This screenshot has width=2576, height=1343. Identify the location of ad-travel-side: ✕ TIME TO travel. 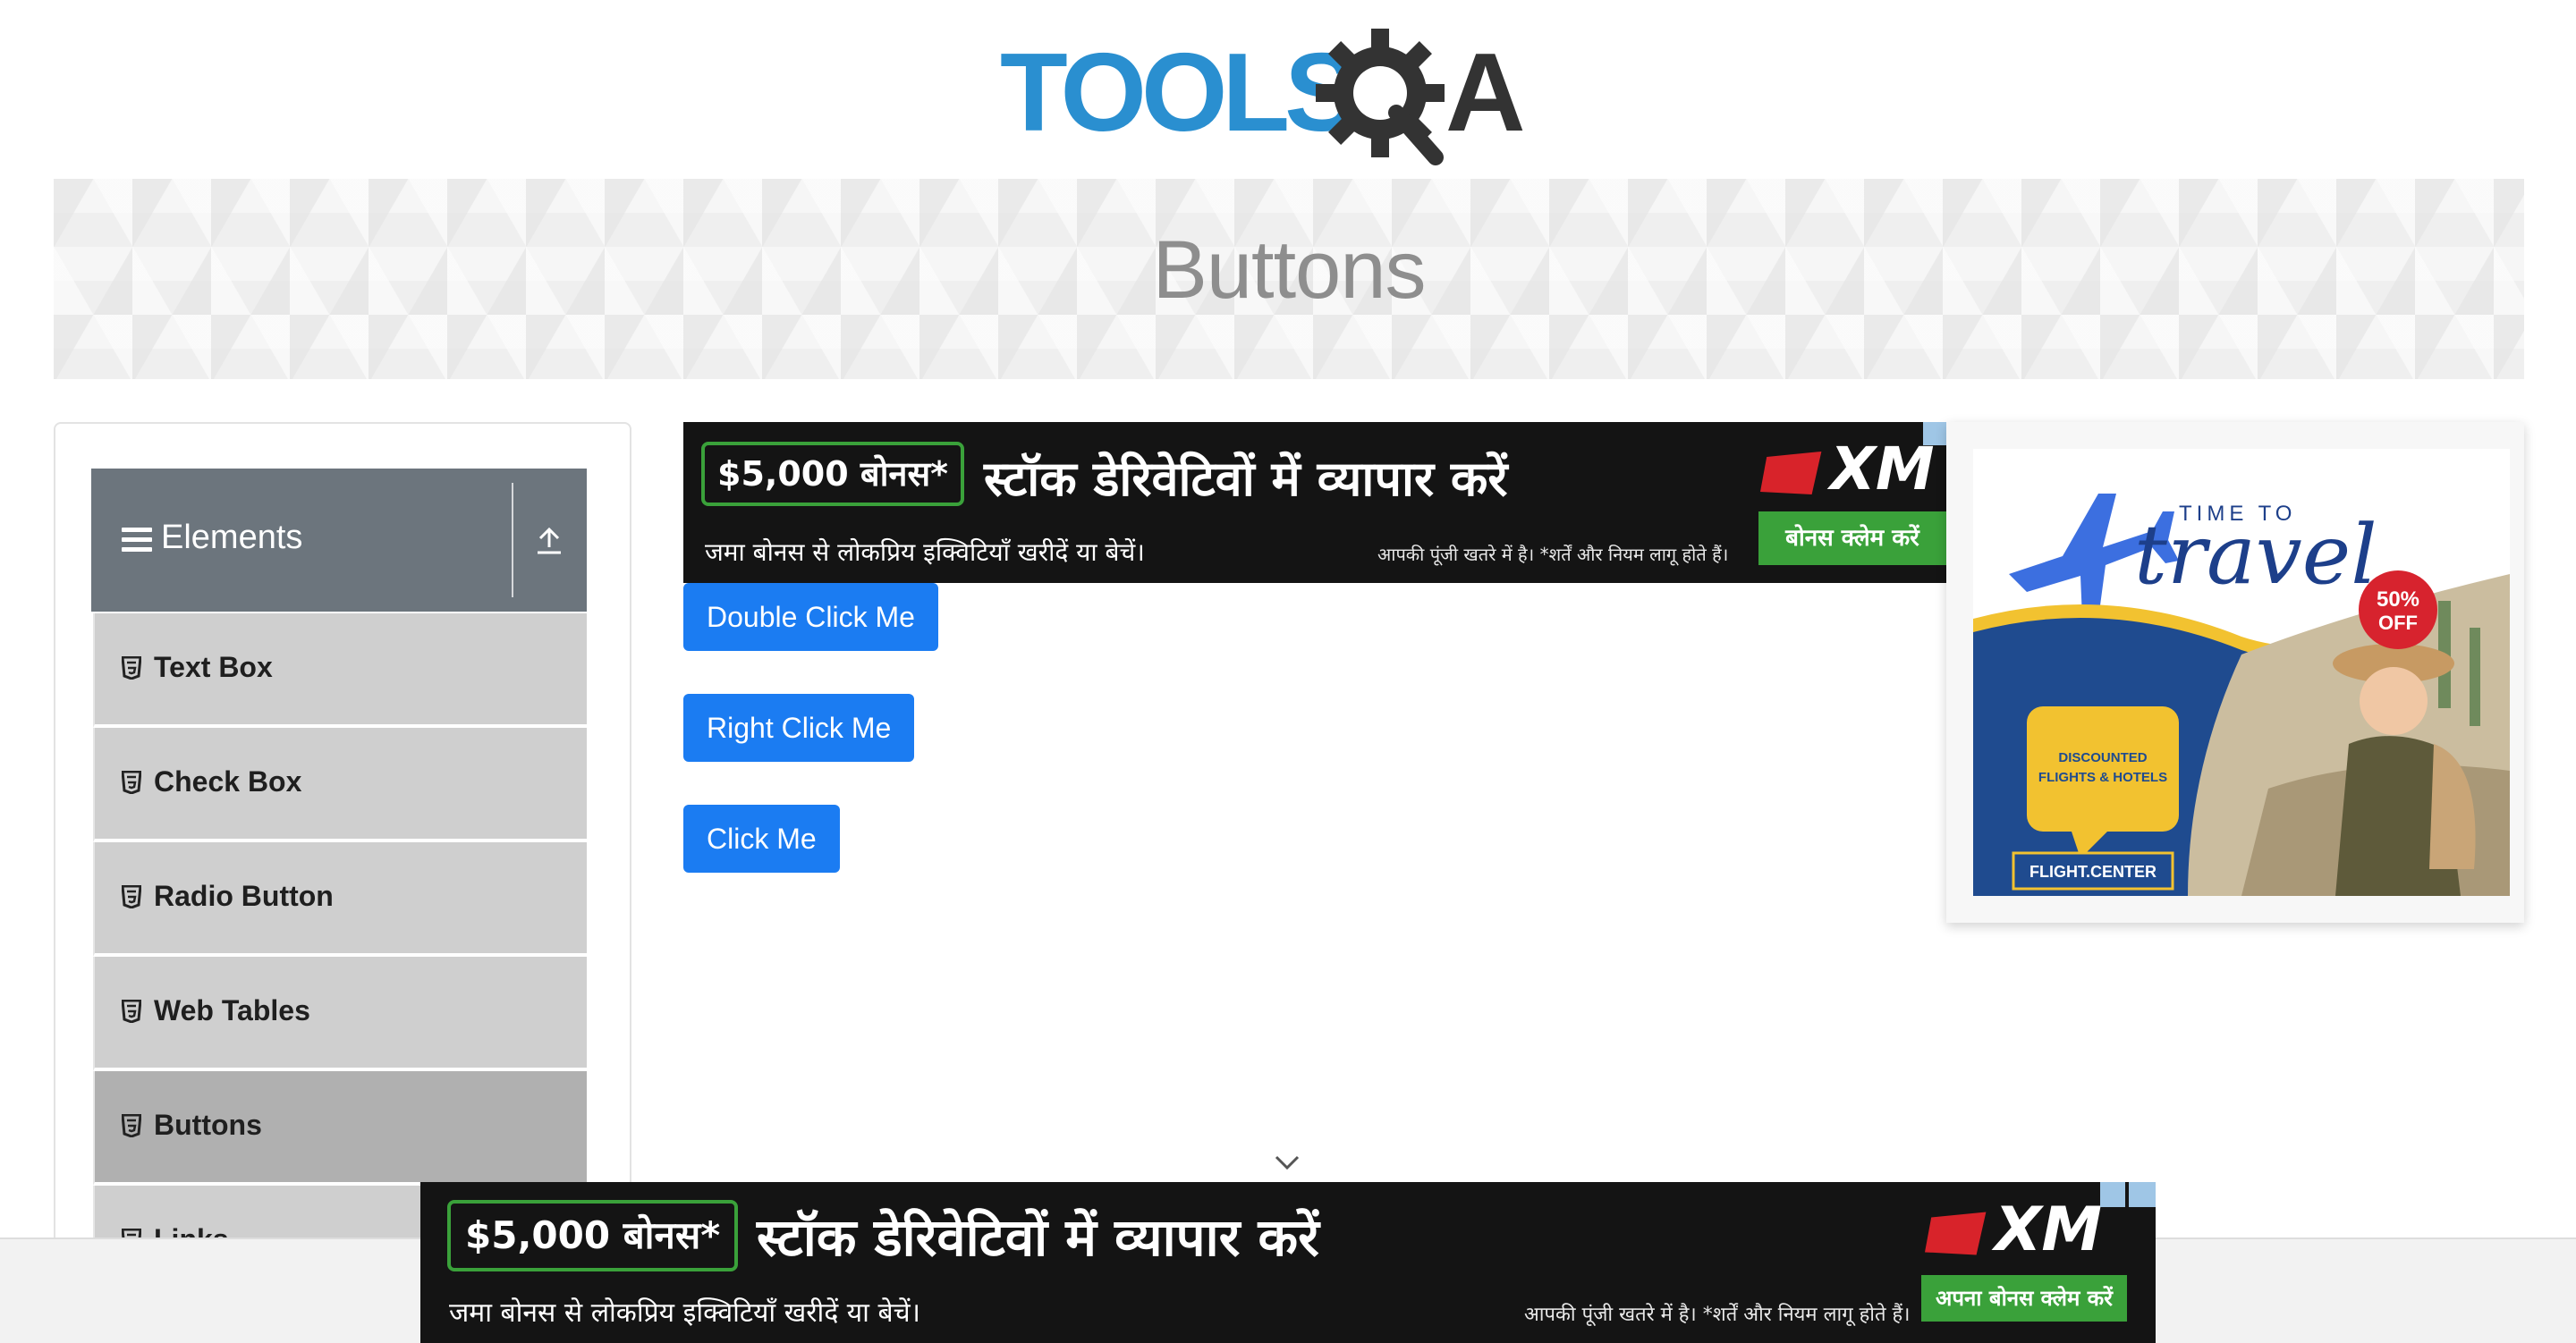
(2235, 673).